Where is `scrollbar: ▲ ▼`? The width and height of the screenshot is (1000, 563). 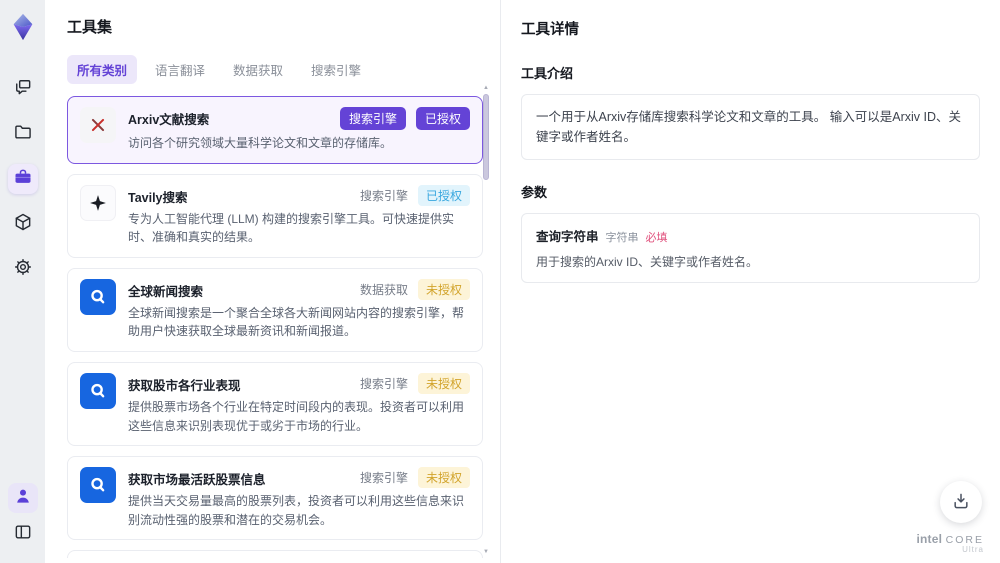 scrollbar: ▲ ▼ is located at coordinates (486, 320).